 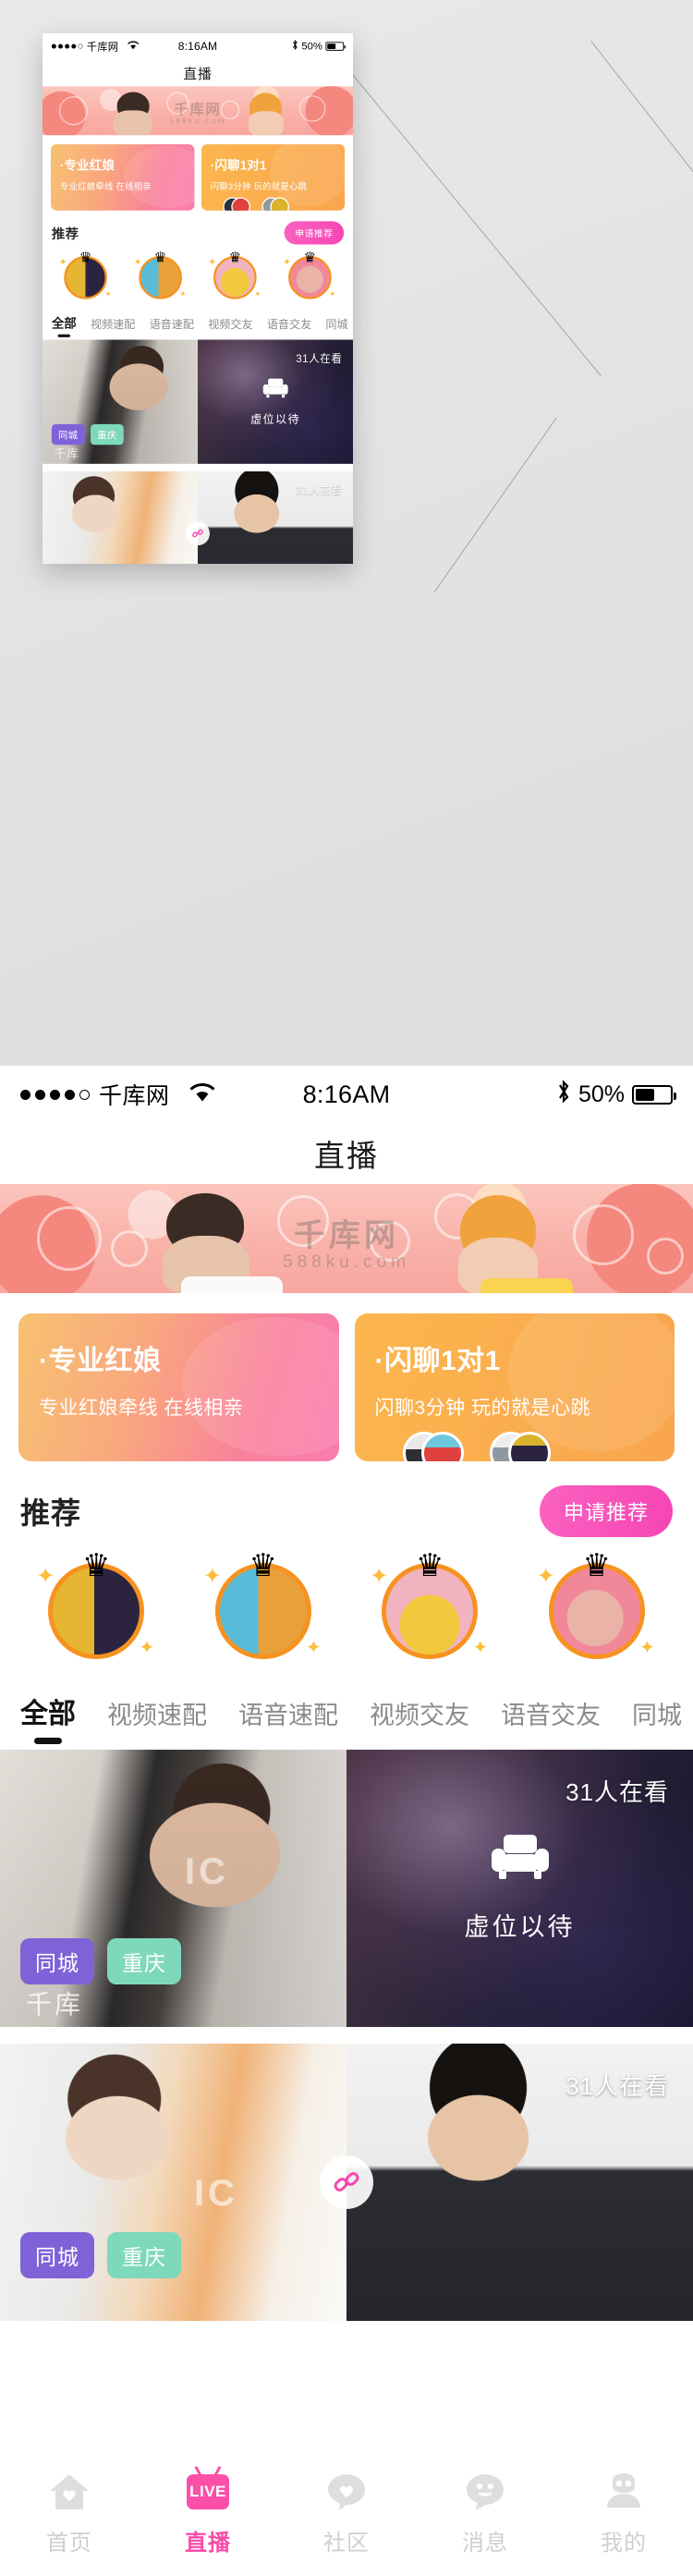 What do you see at coordinates (120, 517) in the screenshot?
I see `live-card-photo-left` at bounding box center [120, 517].